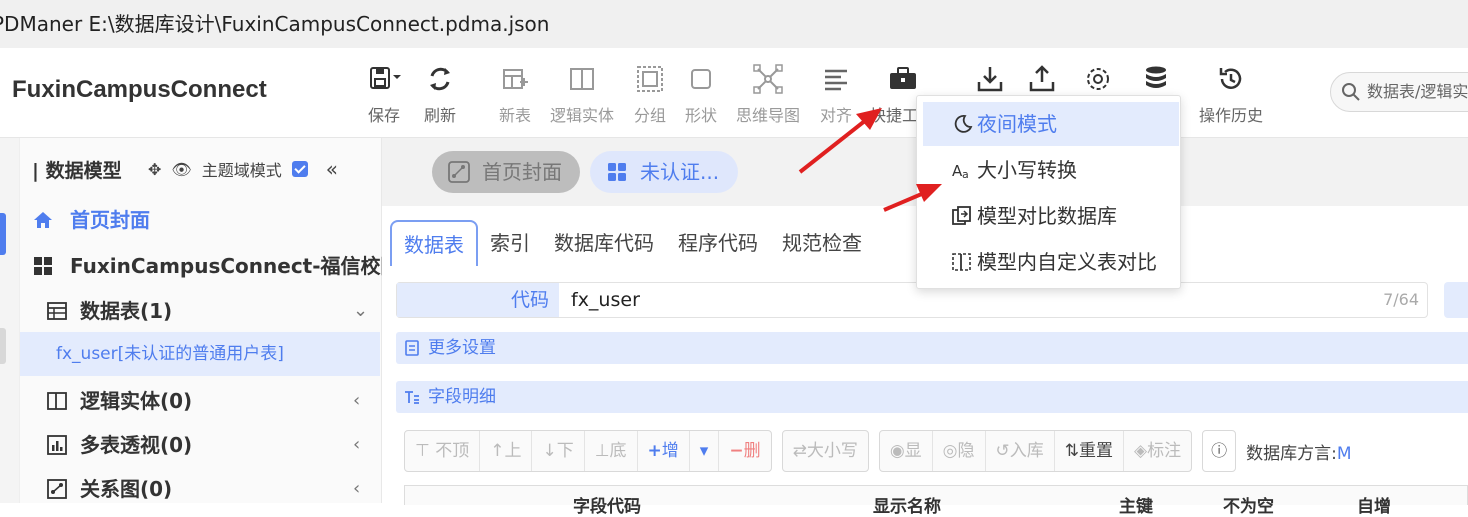 The height and width of the screenshot is (517, 1468). I want to click on column-field-code: 字段代码, so click(607, 504).